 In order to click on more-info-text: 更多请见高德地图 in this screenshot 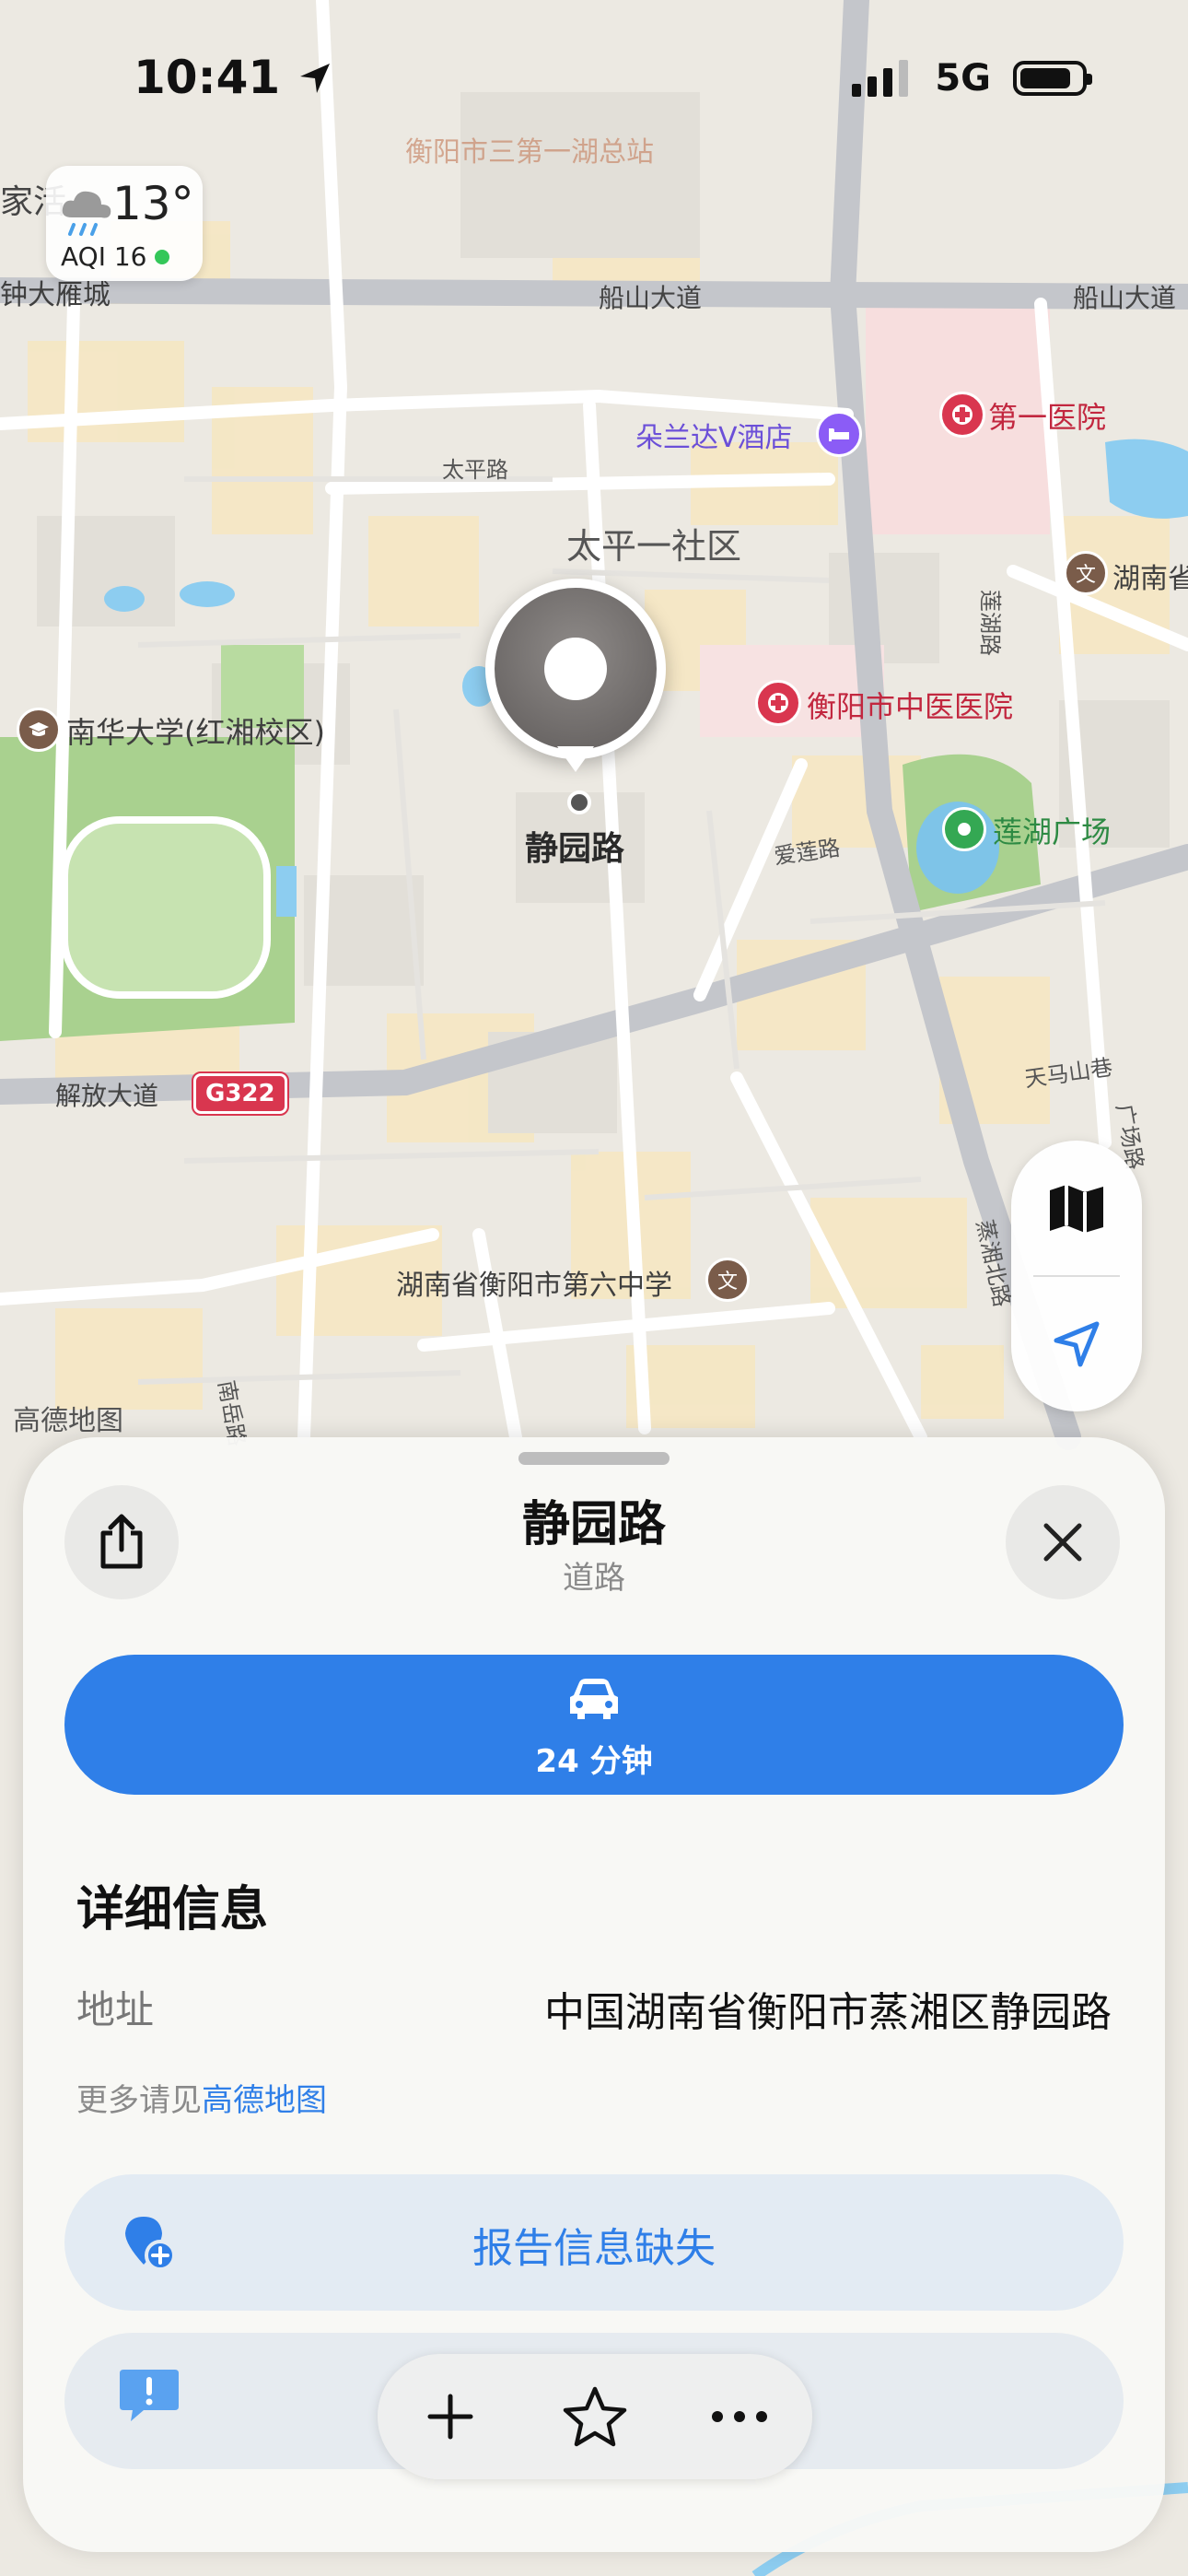, I will do `click(201, 2097)`.